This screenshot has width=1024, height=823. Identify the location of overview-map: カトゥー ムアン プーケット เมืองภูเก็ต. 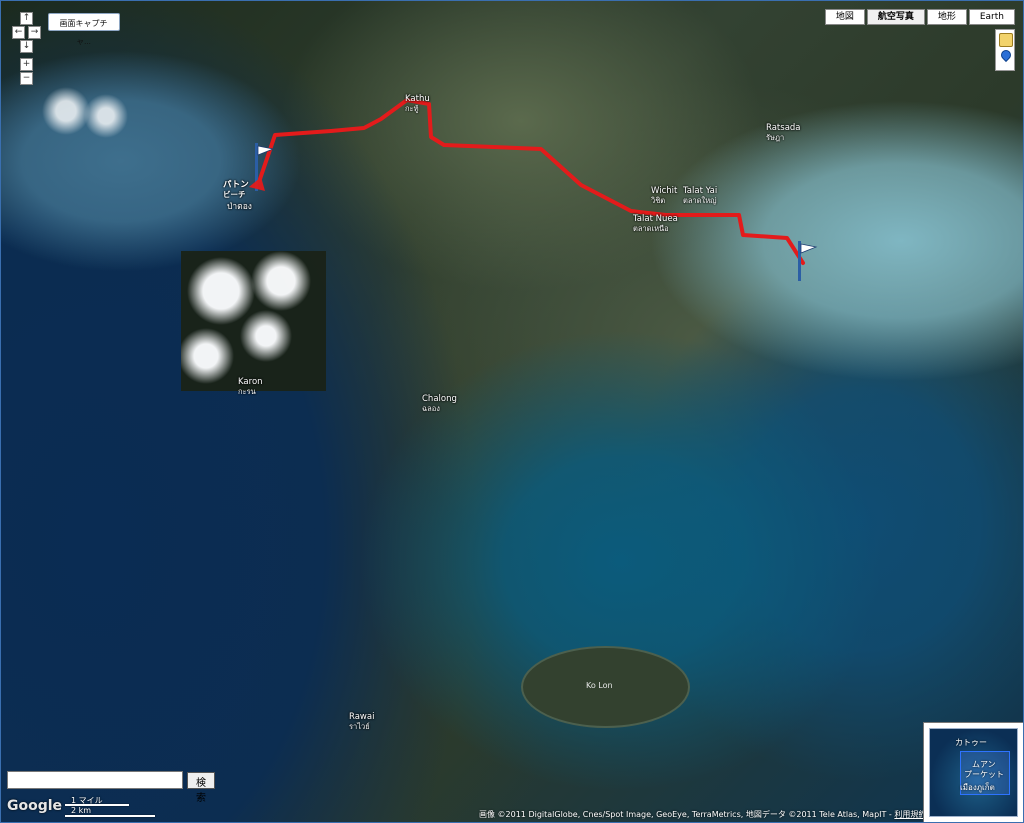
(973, 772).